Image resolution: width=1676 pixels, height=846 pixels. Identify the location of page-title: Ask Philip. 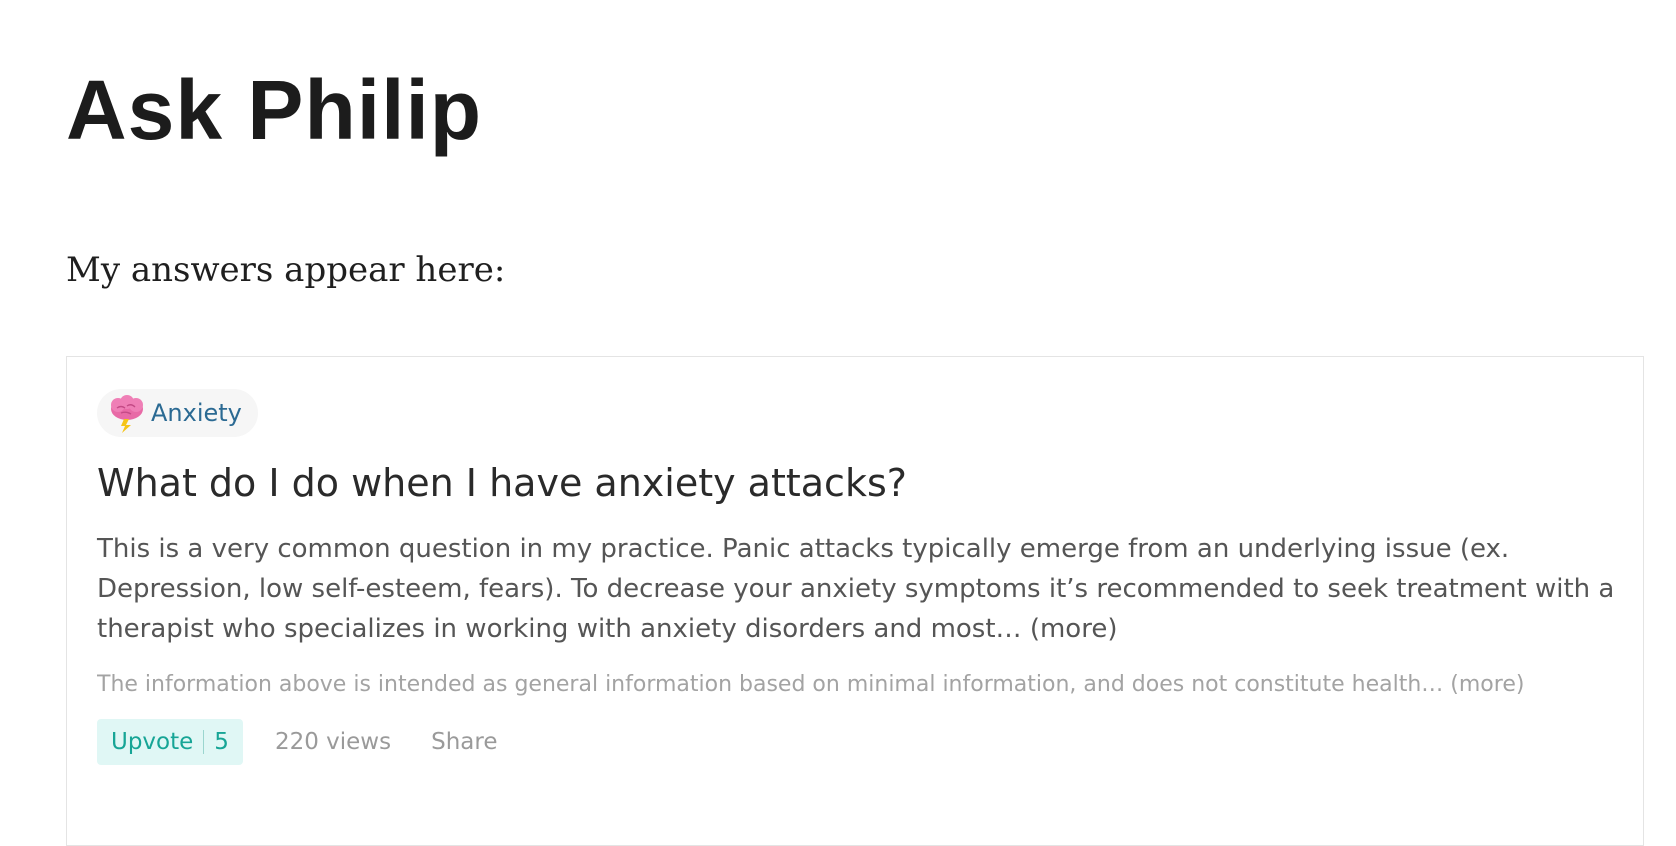
(274, 110).